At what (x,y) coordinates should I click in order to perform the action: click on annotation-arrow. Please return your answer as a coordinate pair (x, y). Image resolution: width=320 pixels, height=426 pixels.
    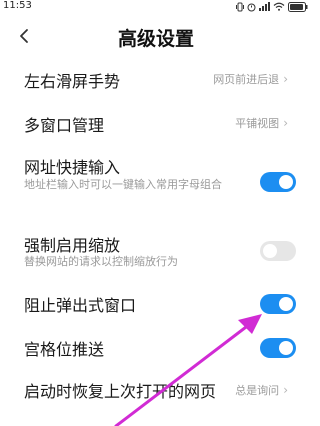
    Looking at the image, I should click on (188, 370).